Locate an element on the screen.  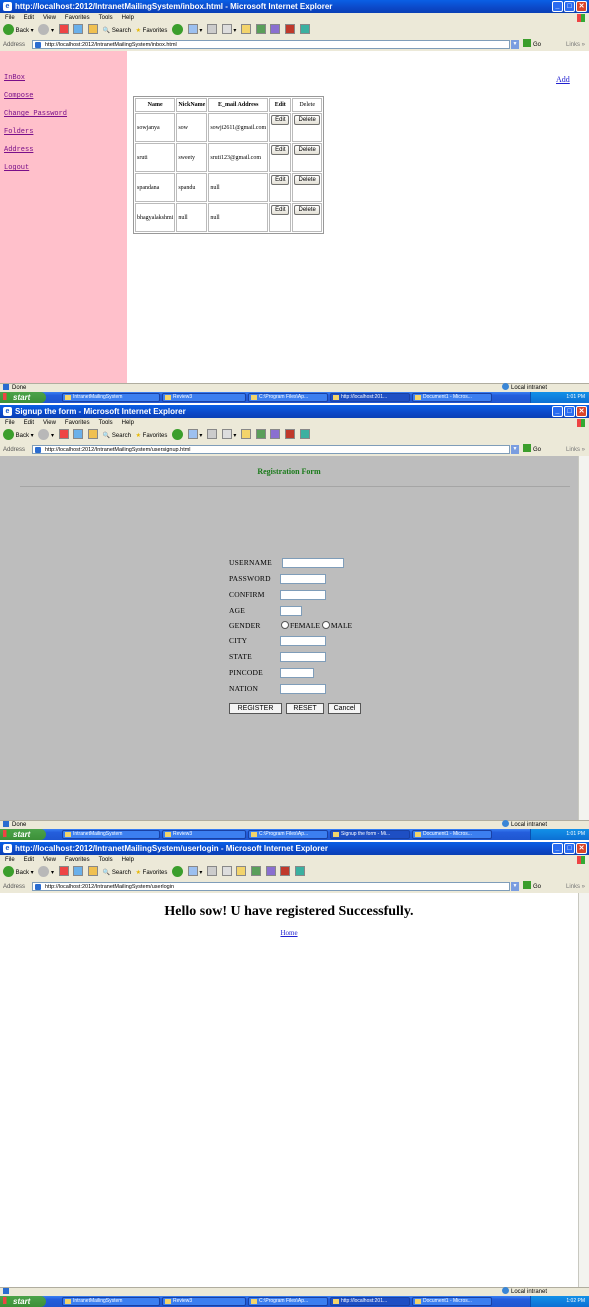
register-button: REGISTER is located at coordinates (255, 708).